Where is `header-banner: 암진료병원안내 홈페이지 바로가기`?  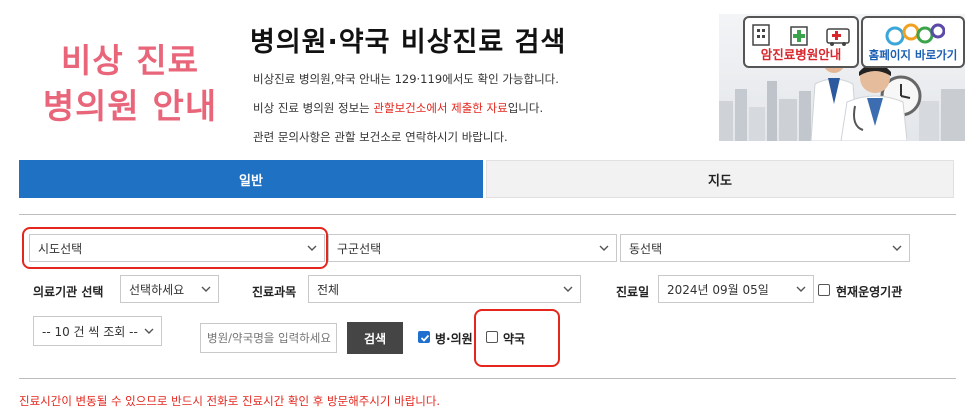
header-banner: 암진료병원안내 홈페이지 바로가기 is located at coordinates (842, 77).